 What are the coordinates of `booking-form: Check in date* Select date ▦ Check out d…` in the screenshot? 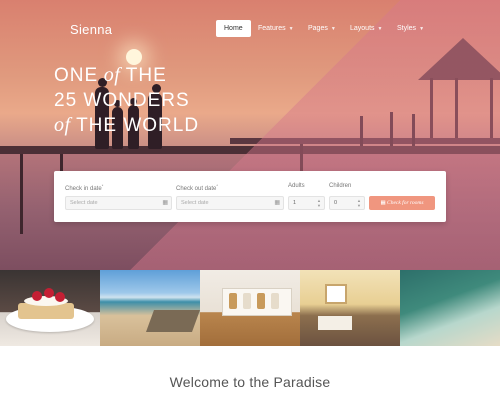 It's located at (250, 196).